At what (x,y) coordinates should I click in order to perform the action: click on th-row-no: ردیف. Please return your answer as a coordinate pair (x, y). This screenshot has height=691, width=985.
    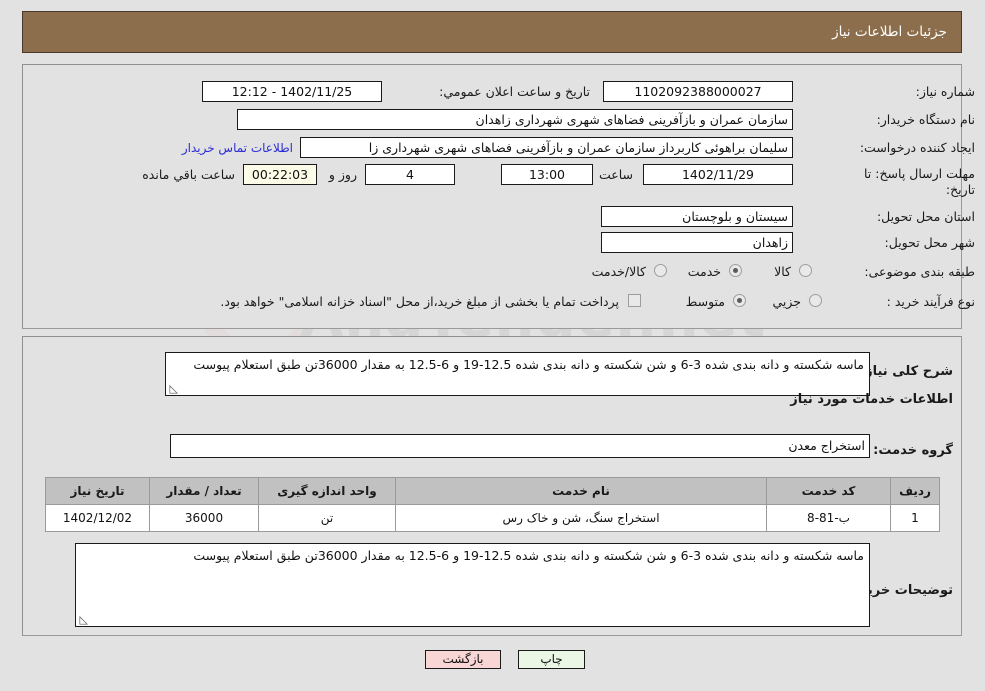
    Looking at the image, I should click on (915, 491).